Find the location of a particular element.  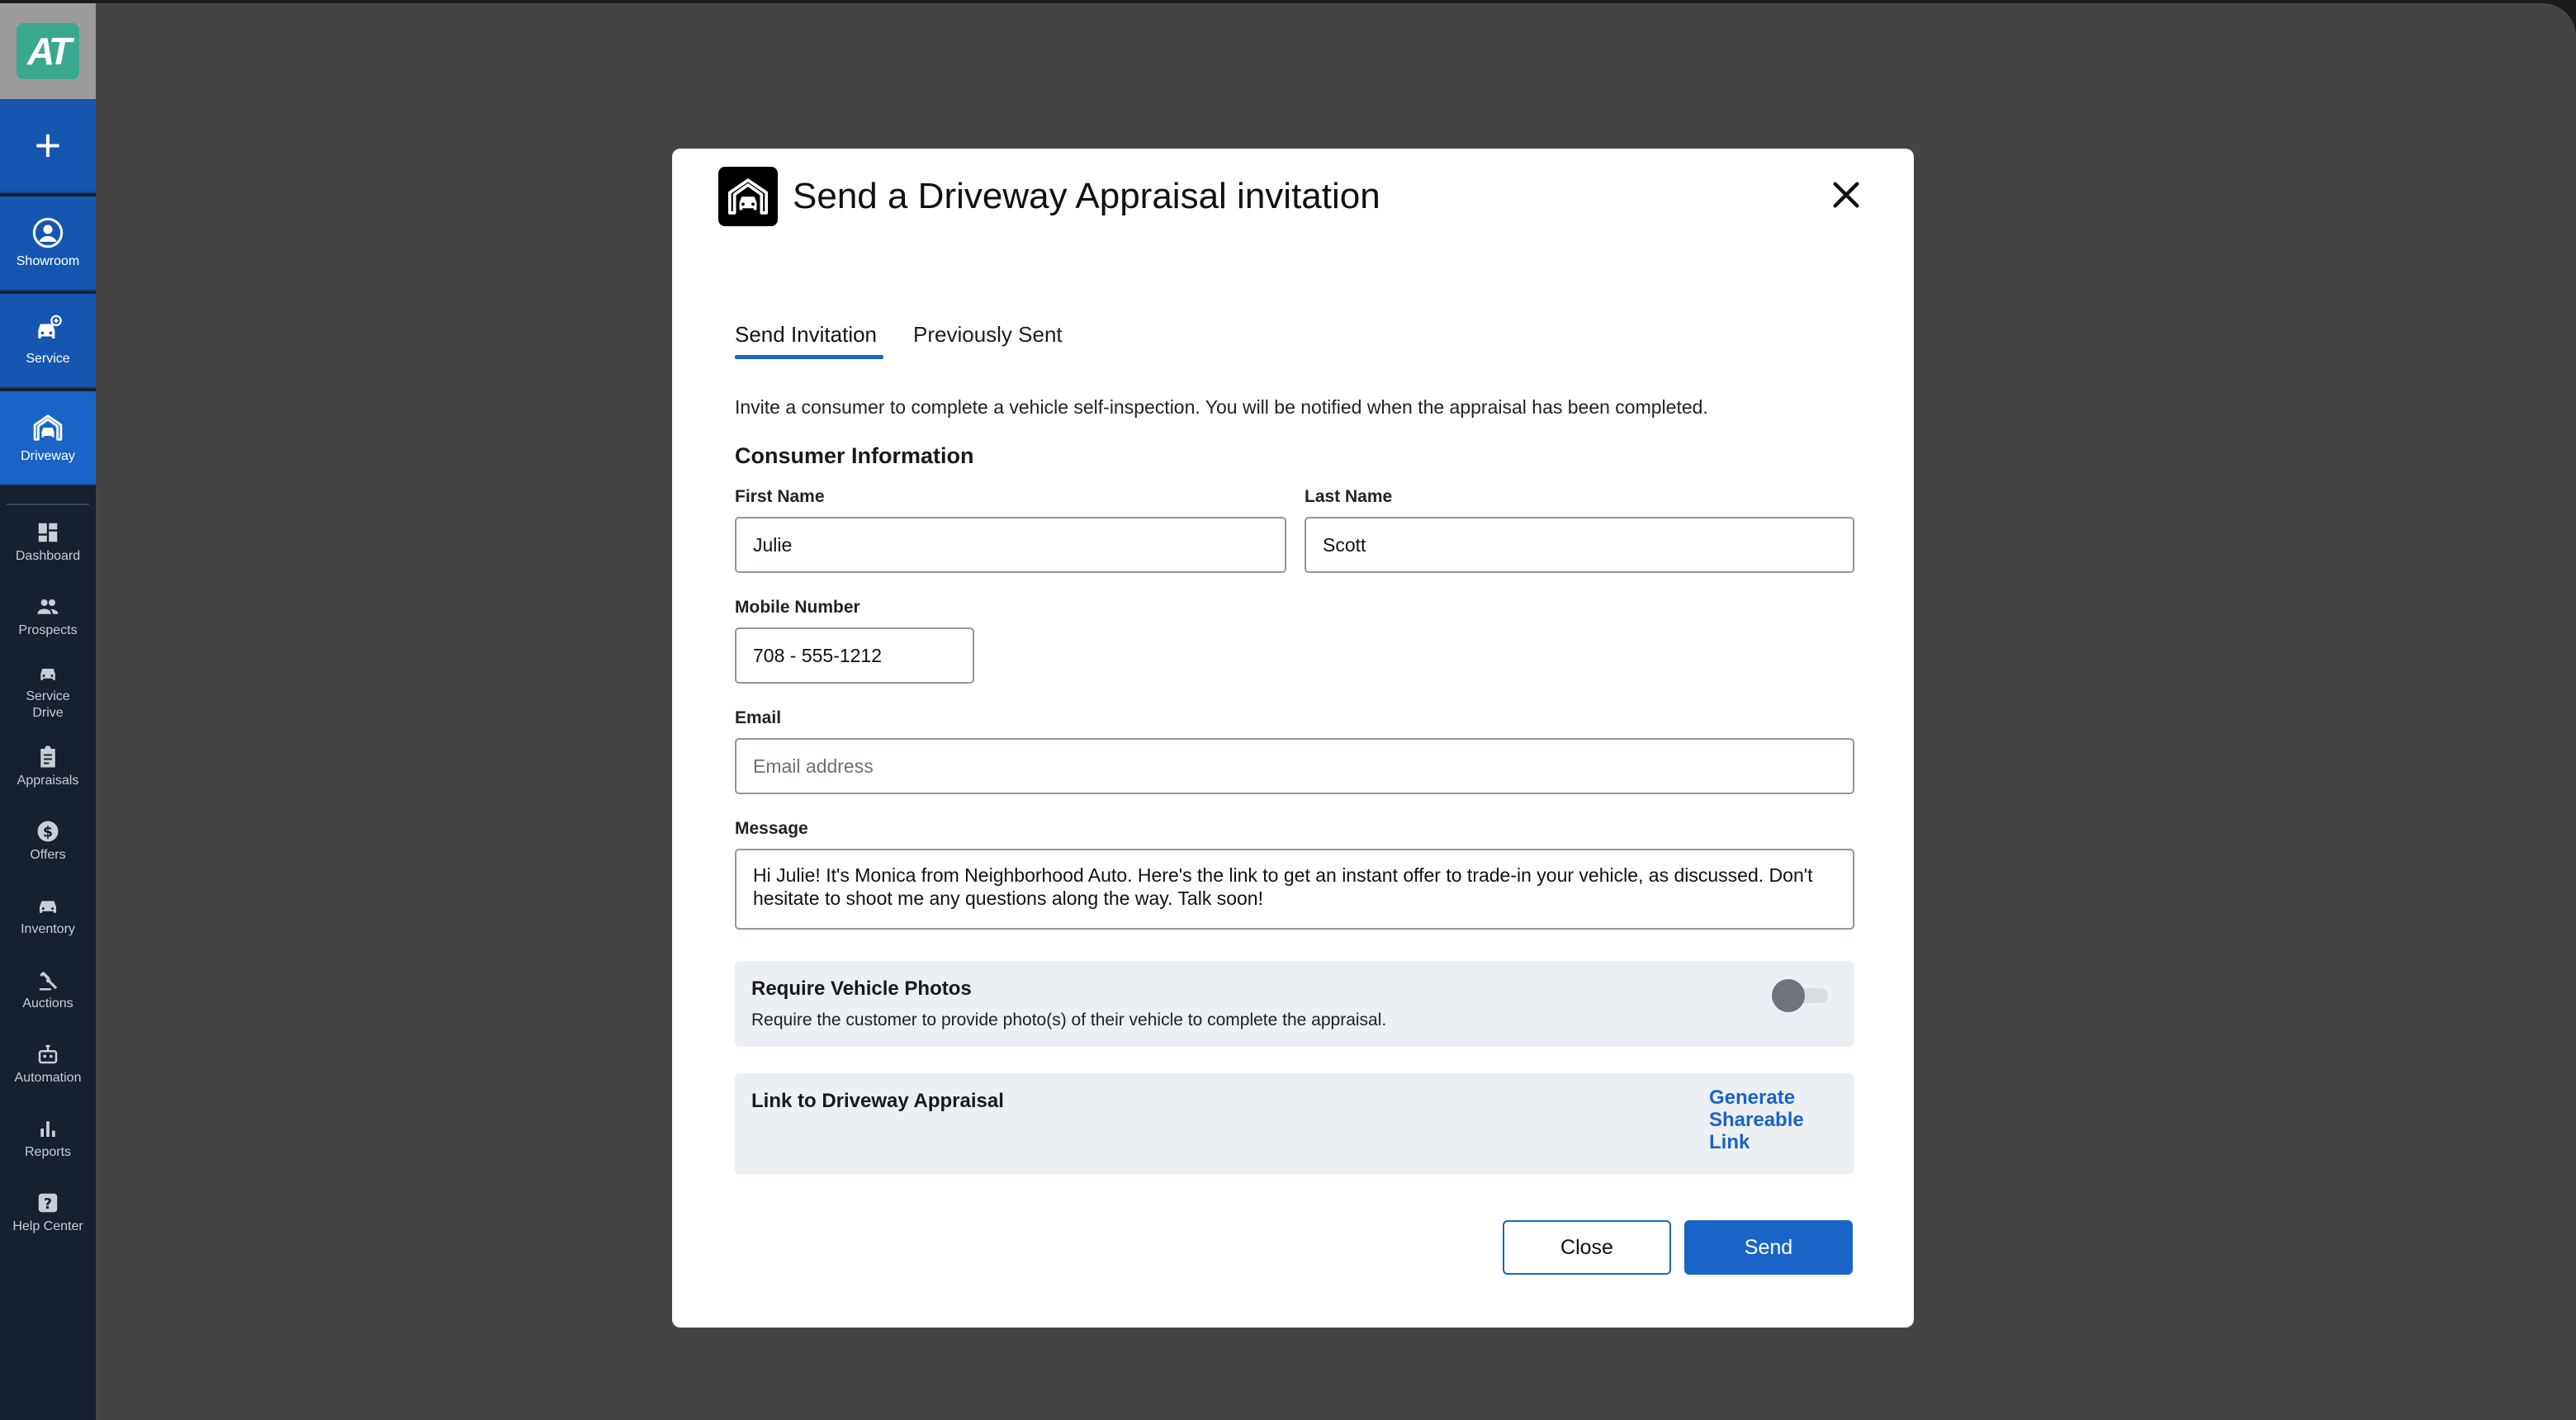

sidebar-item-label: Help Center is located at coordinates (47, 1226).